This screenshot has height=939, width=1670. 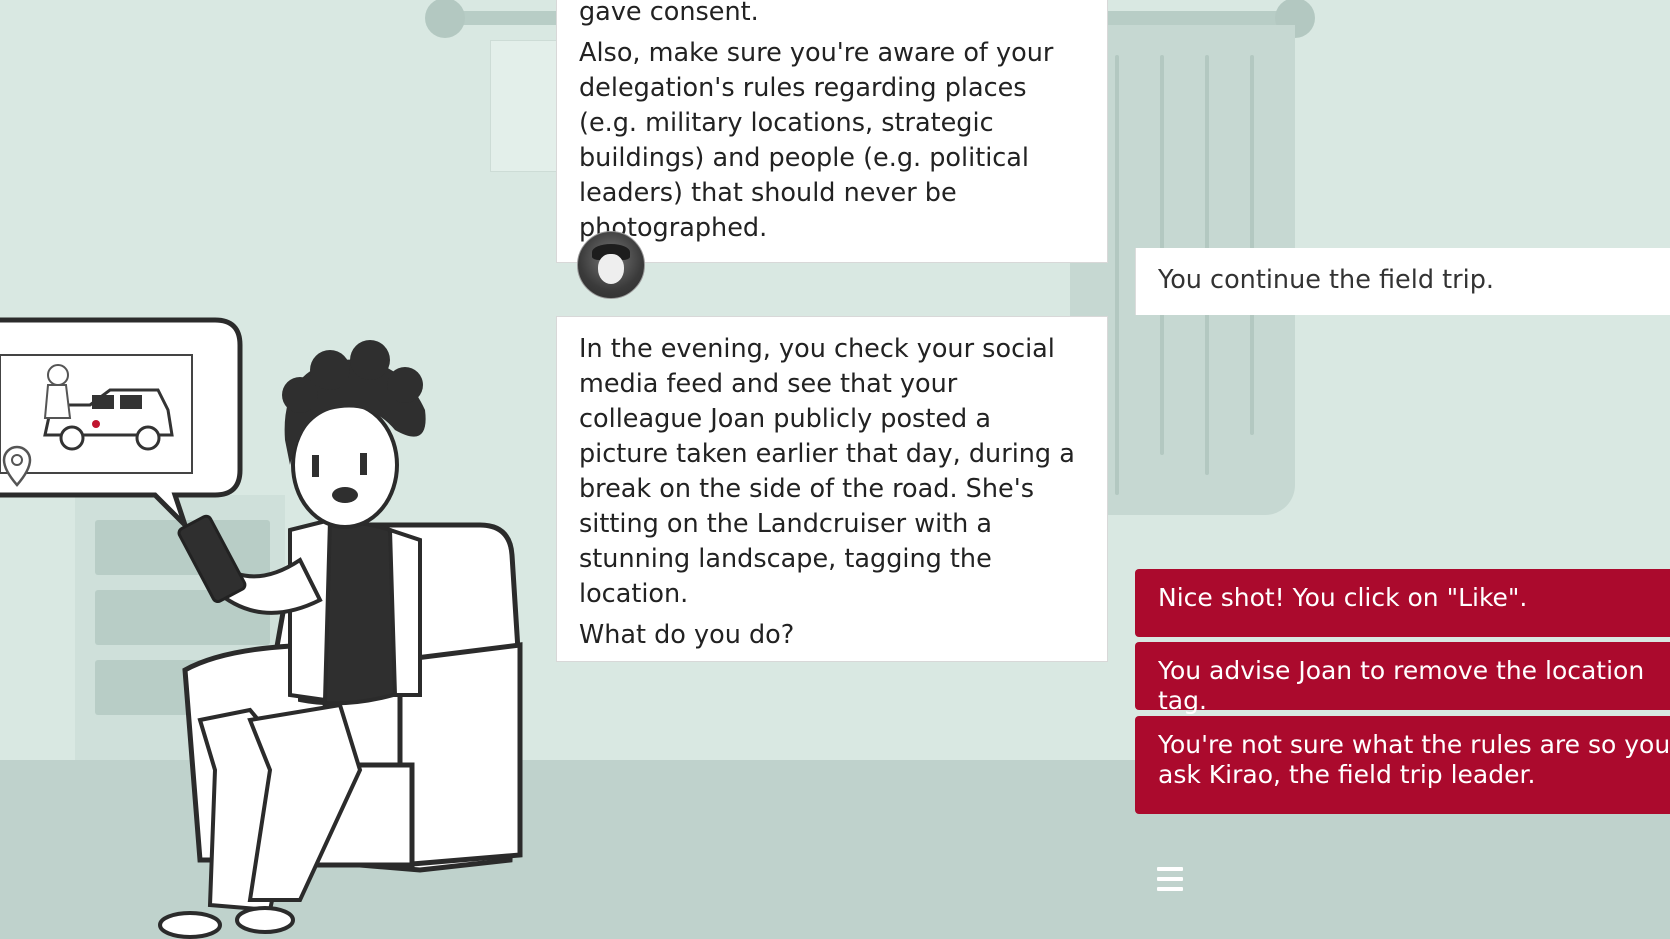 What do you see at coordinates (1170, 879) in the screenshot?
I see `hamburger-menu-icon` at bounding box center [1170, 879].